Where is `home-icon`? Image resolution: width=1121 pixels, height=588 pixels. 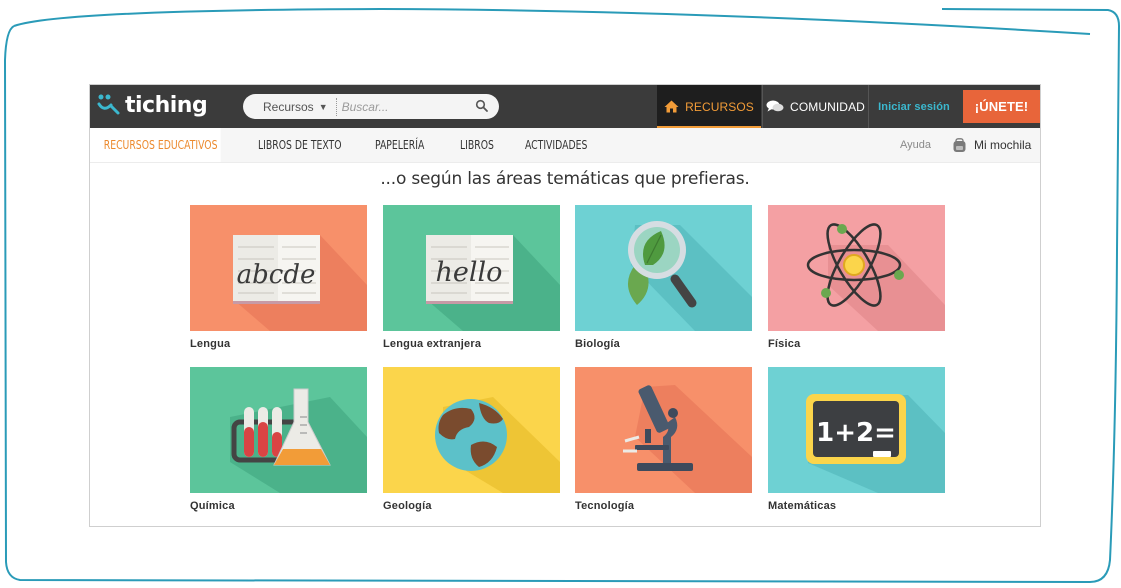 home-icon is located at coordinates (671, 106).